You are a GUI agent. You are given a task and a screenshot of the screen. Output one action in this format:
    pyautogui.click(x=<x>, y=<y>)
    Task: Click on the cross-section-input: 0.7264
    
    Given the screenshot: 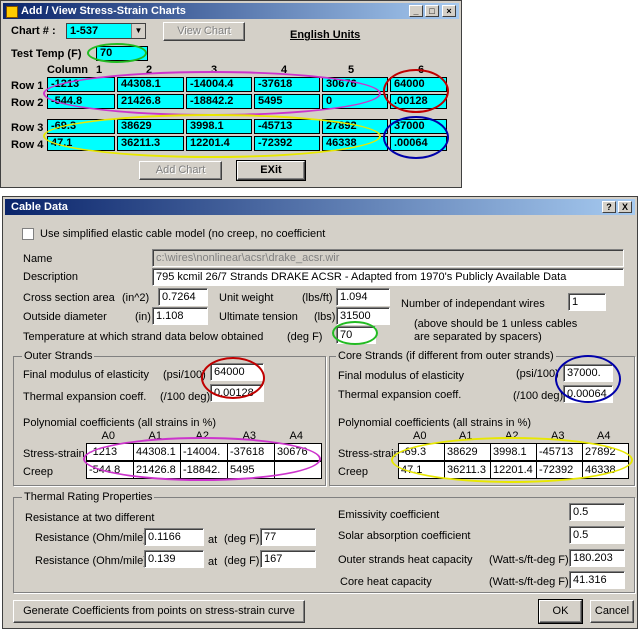 What is the action you would take?
    pyautogui.click(x=183, y=297)
    